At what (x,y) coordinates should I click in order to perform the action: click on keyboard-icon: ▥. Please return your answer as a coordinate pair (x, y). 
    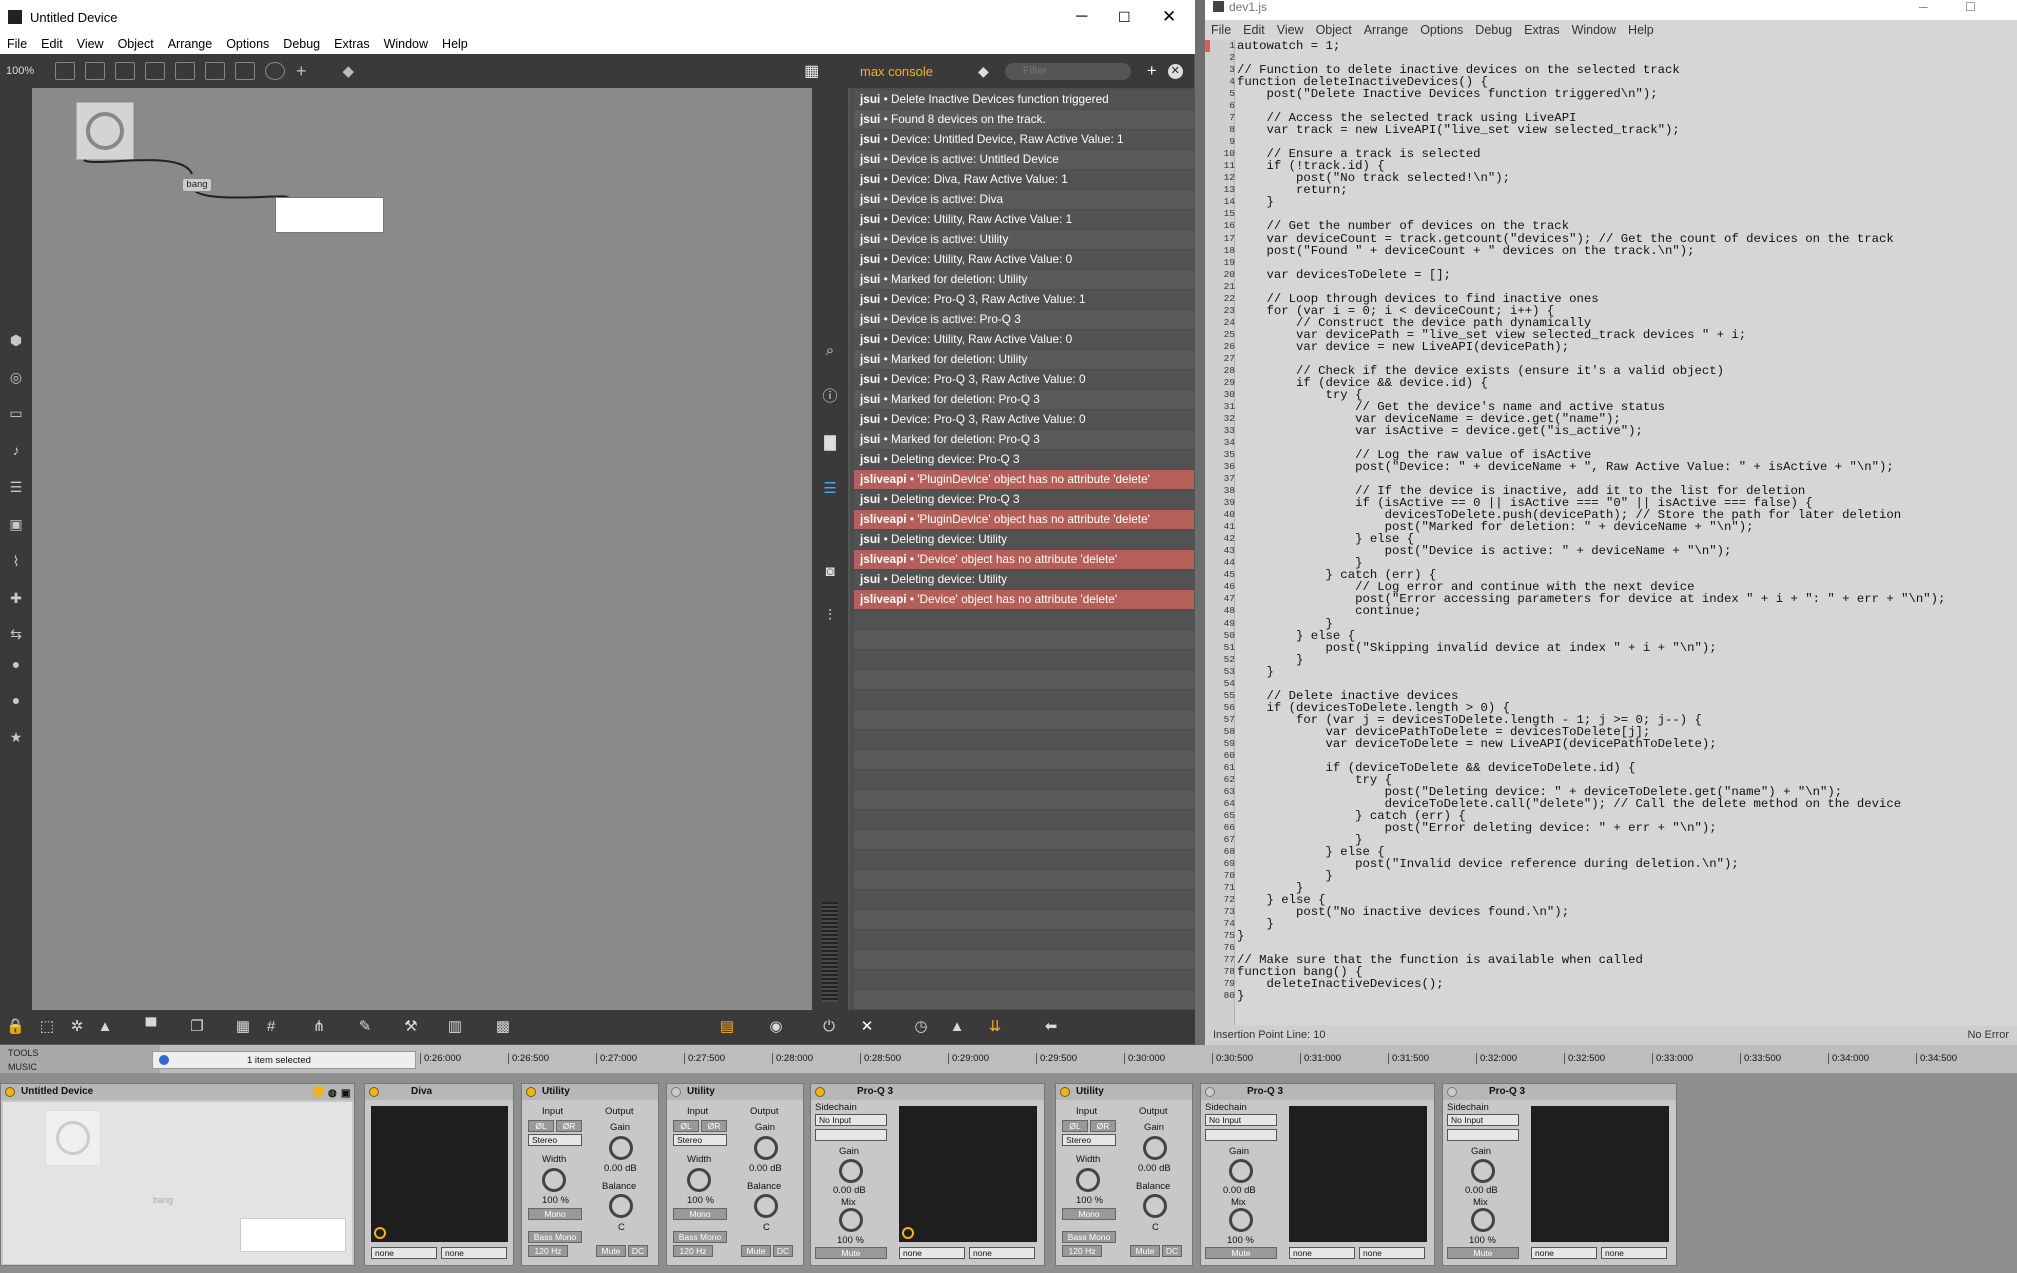
    Looking at the image, I should click on (455, 1027).